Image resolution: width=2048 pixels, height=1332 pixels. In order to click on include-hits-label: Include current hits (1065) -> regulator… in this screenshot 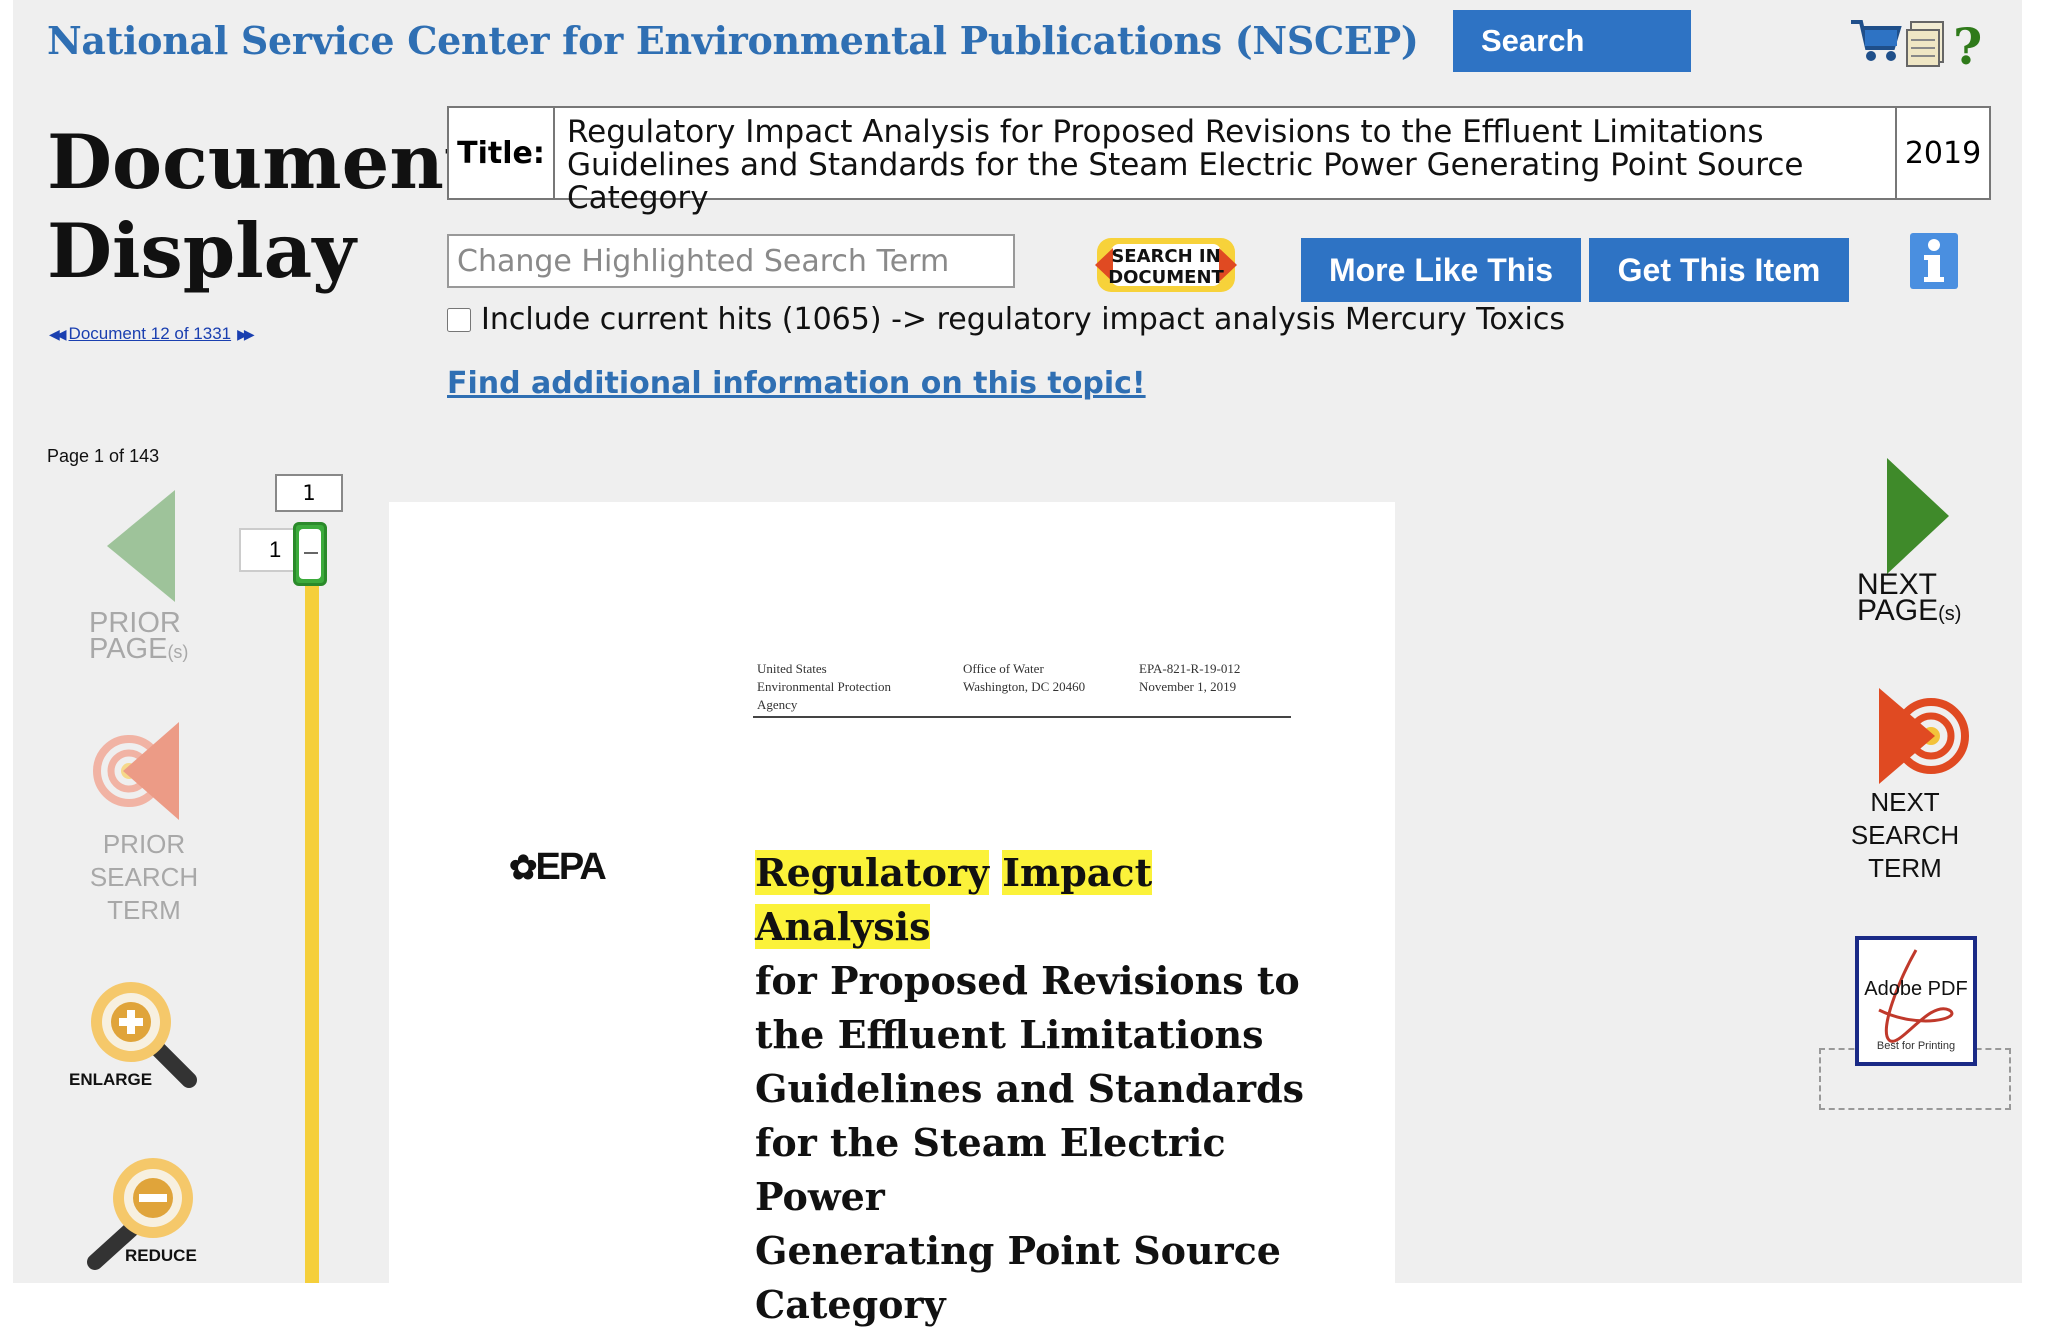, I will do `click(1023, 319)`.